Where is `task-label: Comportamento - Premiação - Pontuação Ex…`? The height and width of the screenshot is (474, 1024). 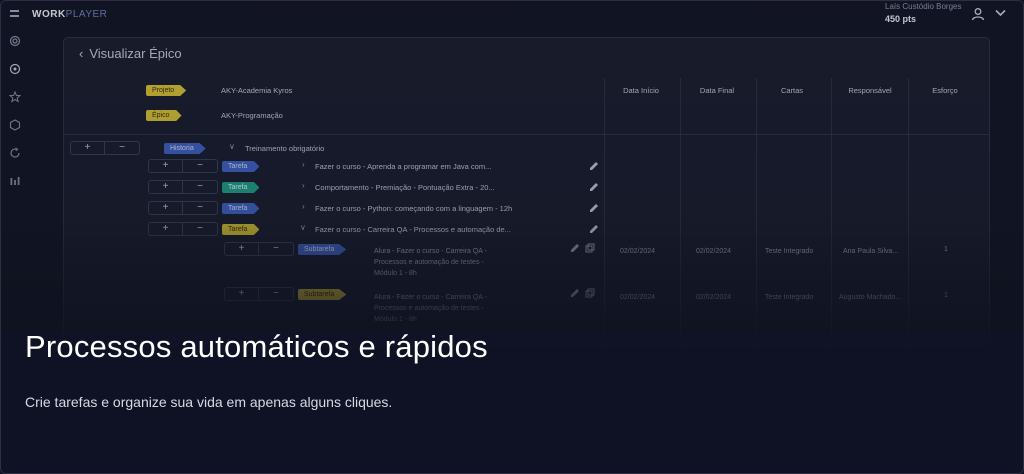 task-label: Comportamento - Premiação - Pontuação Ex… is located at coordinates (405, 187).